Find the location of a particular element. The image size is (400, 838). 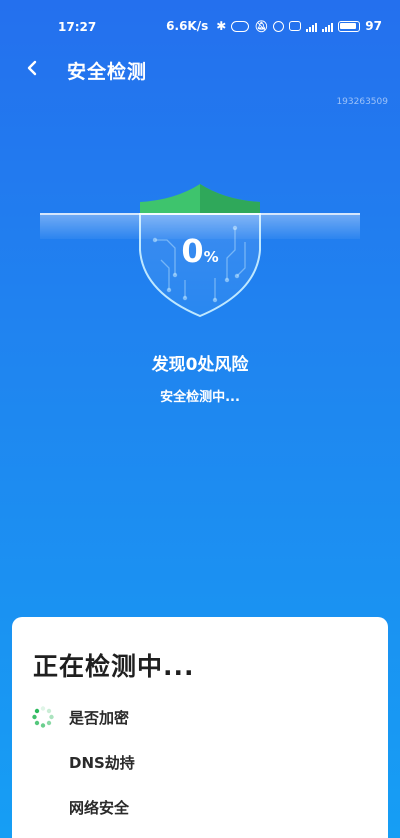

mute-bell-icon: 🔕︎ is located at coordinates (261, 26).